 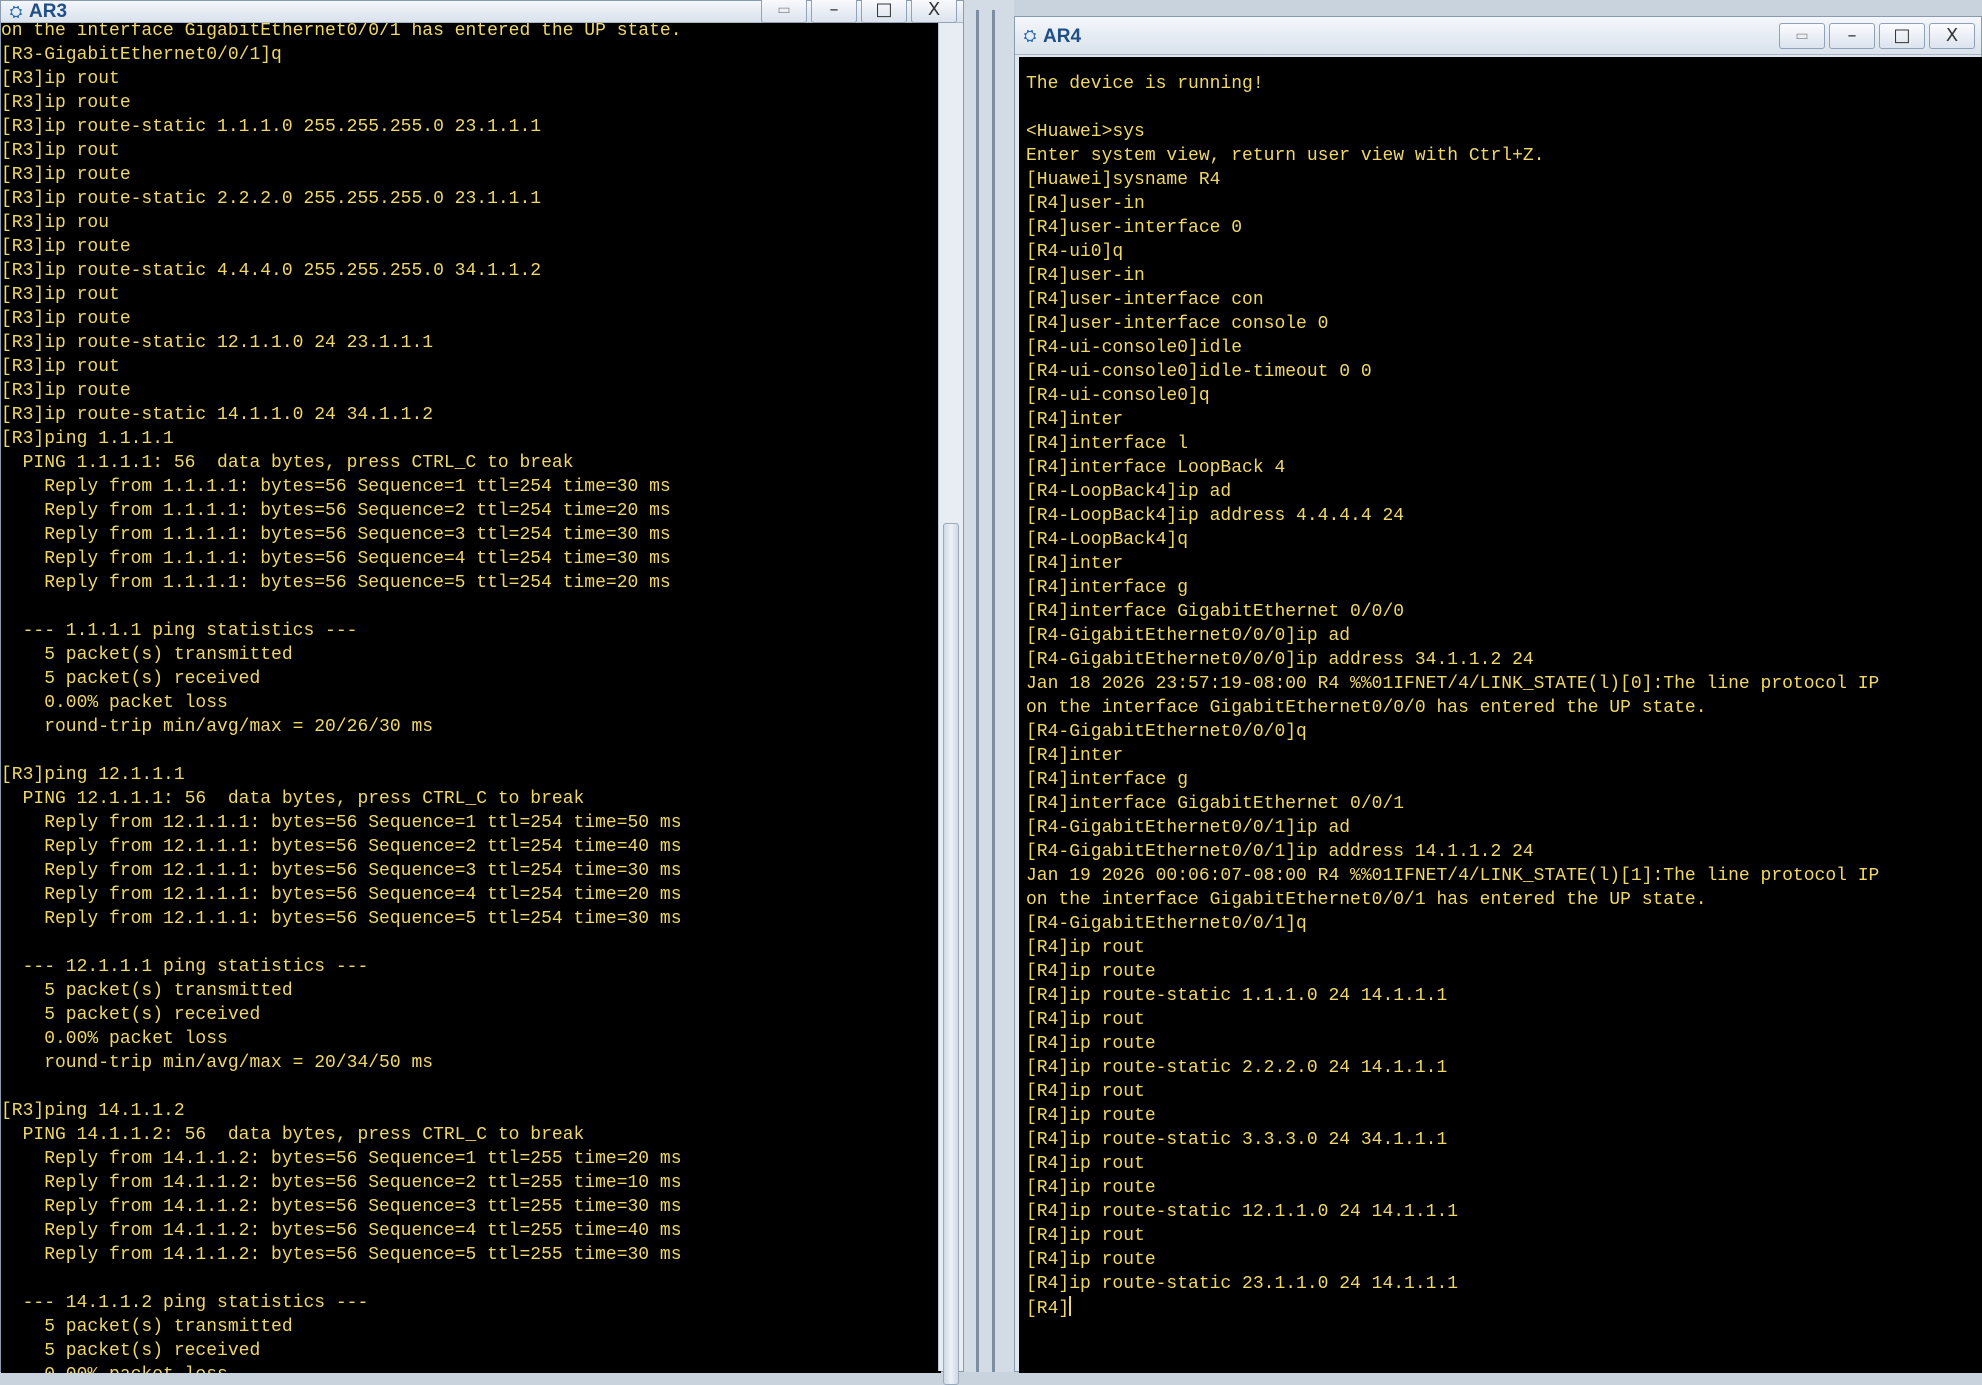 I want to click on terminal-line: [R4]ip route-static 12.1.1.0 24 14.1.1.1, so click(x=1242, y=1212).